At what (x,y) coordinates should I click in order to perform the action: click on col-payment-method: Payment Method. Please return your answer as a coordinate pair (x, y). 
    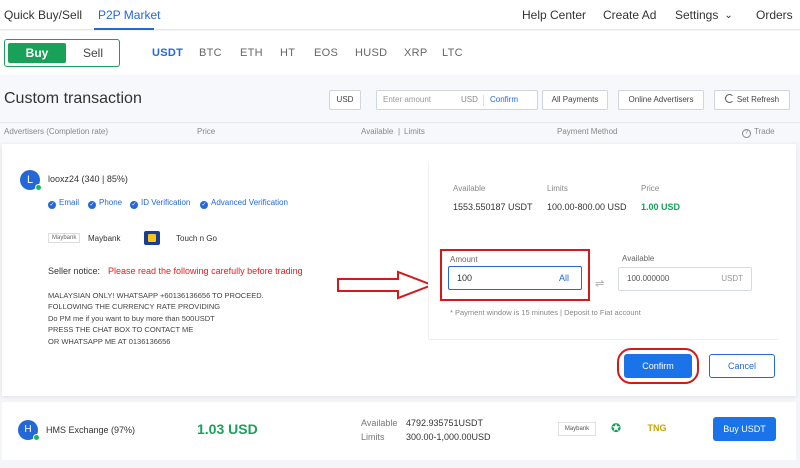
    Looking at the image, I should click on (587, 131).